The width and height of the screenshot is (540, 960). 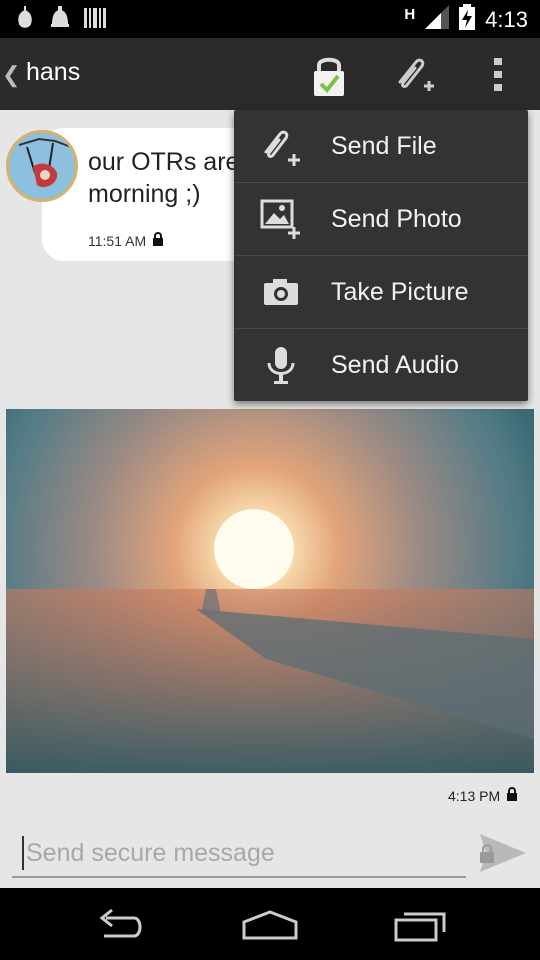 What do you see at coordinates (502, 858) in the screenshot?
I see `send-secure-icon` at bounding box center [502, 858].